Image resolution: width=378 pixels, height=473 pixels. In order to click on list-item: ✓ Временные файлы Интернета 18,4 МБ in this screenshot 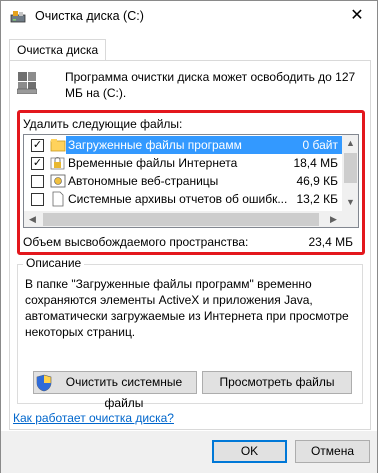, I will do `click(183, 163)`.